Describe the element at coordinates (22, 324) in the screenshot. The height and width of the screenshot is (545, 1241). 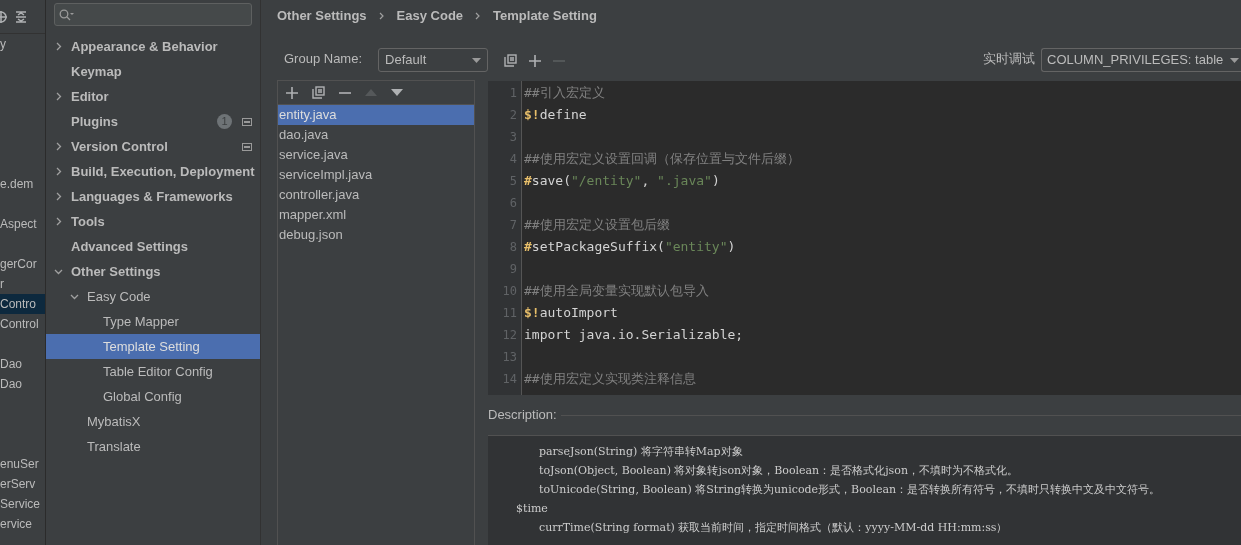
I see `tree-item: Control` at that location.